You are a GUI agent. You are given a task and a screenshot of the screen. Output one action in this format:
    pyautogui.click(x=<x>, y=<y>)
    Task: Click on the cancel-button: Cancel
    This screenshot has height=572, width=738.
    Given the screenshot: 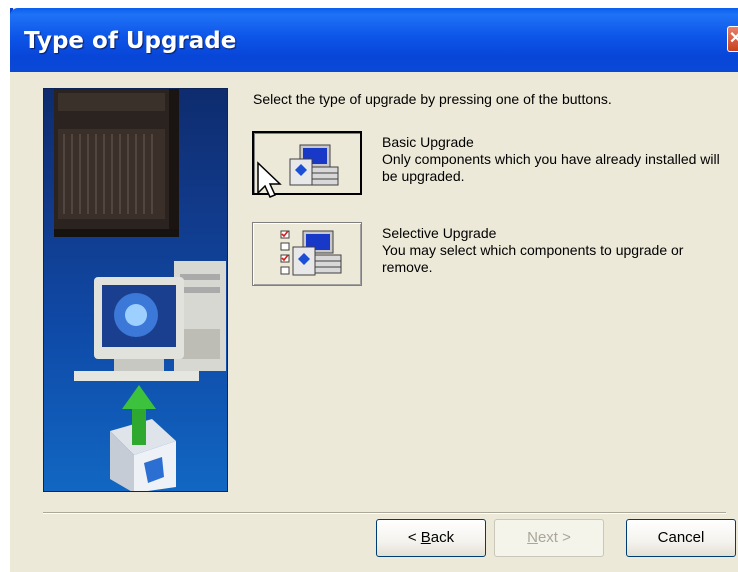 What is the action you would take?
    pyautogui.click(x=681, y=538)
    